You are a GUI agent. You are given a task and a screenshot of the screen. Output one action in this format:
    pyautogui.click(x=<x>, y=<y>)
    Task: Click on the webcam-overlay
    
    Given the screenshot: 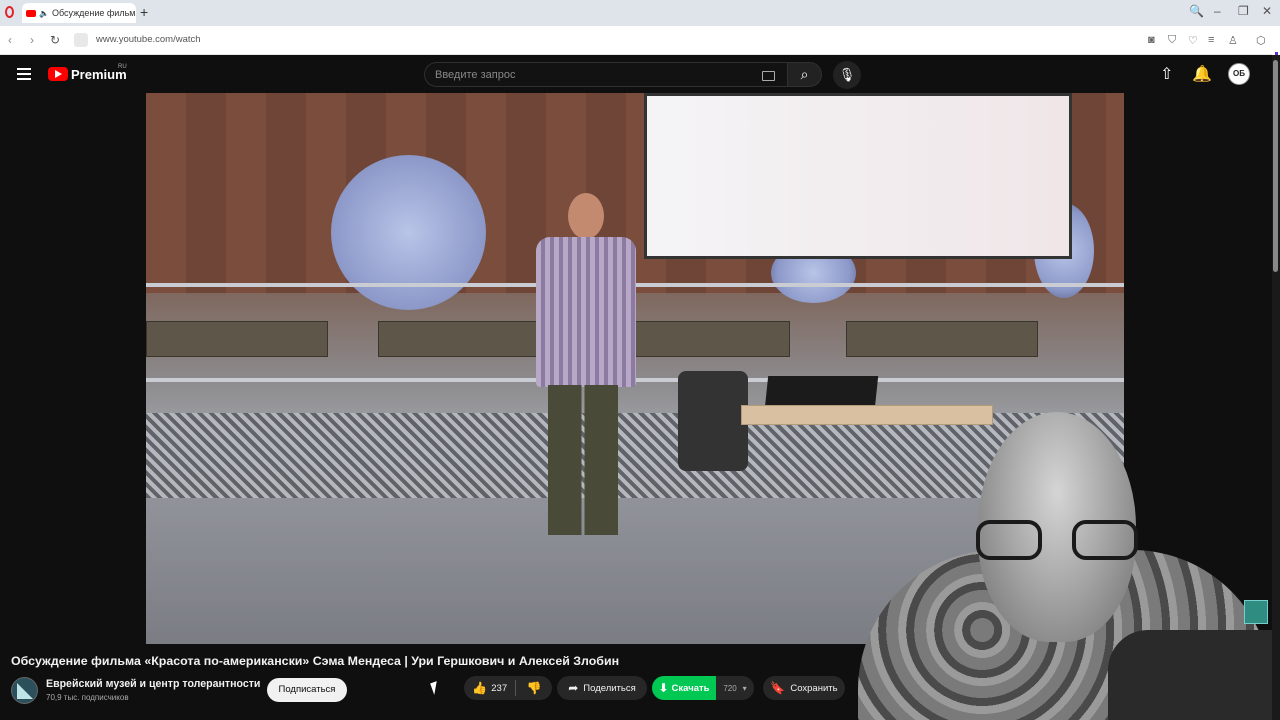 What is the action you would take?
    pyautogui.click(x=1060, y=560)
    